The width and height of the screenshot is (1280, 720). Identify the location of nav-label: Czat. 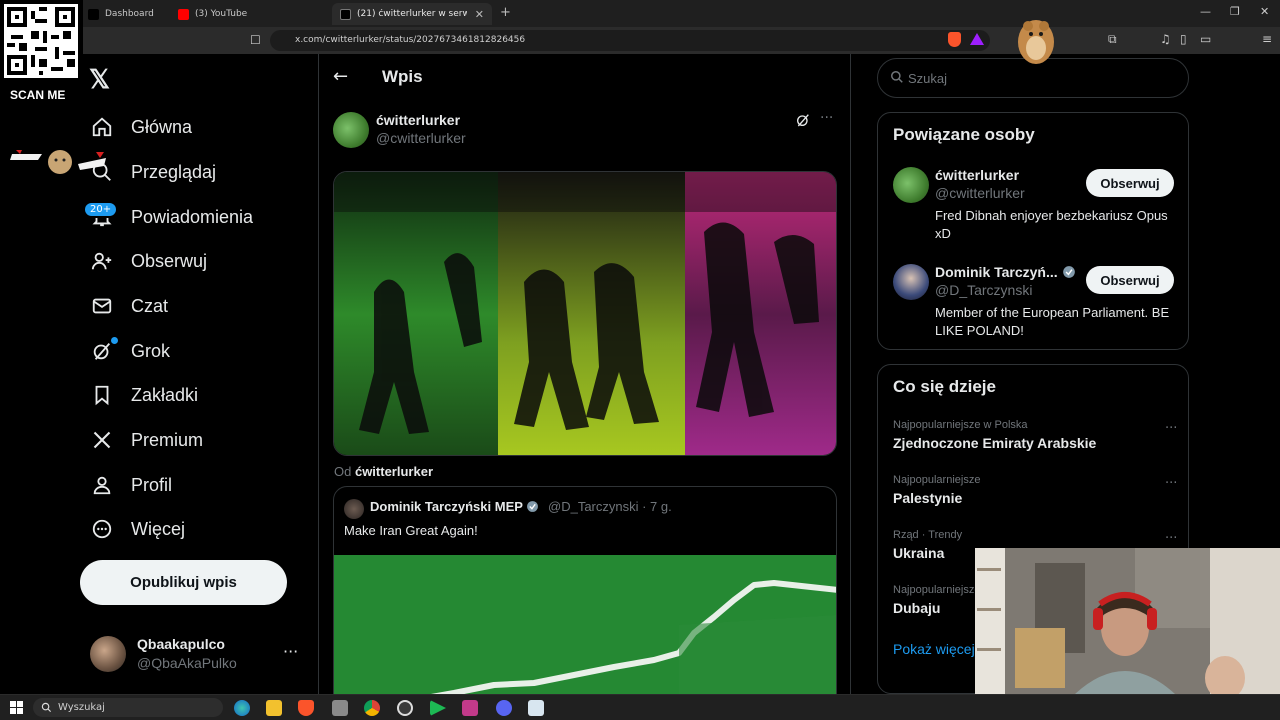
(150, 305).